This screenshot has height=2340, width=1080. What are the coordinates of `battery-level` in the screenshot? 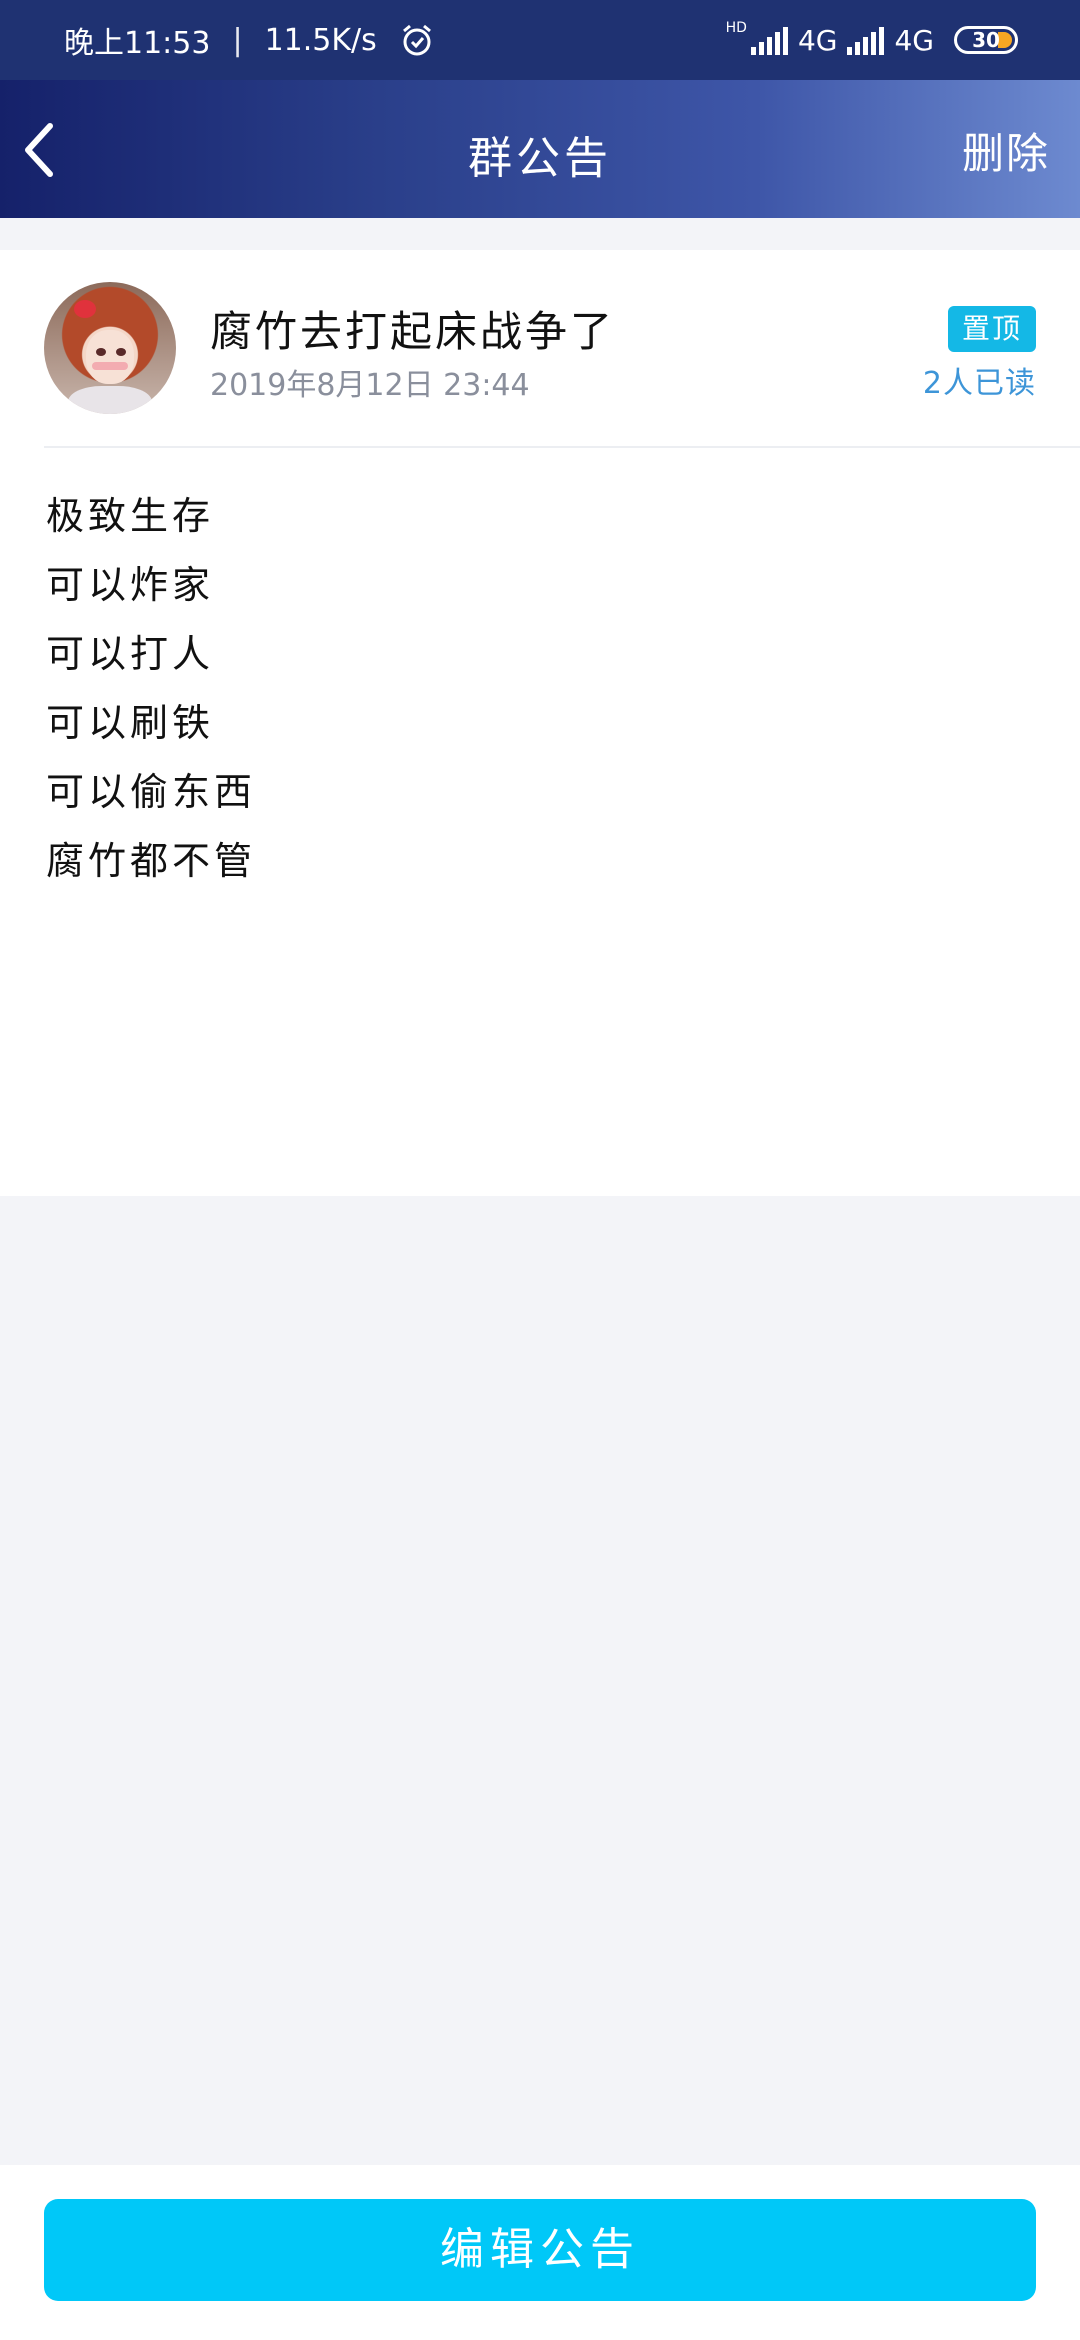 It's located at (1005, 40).